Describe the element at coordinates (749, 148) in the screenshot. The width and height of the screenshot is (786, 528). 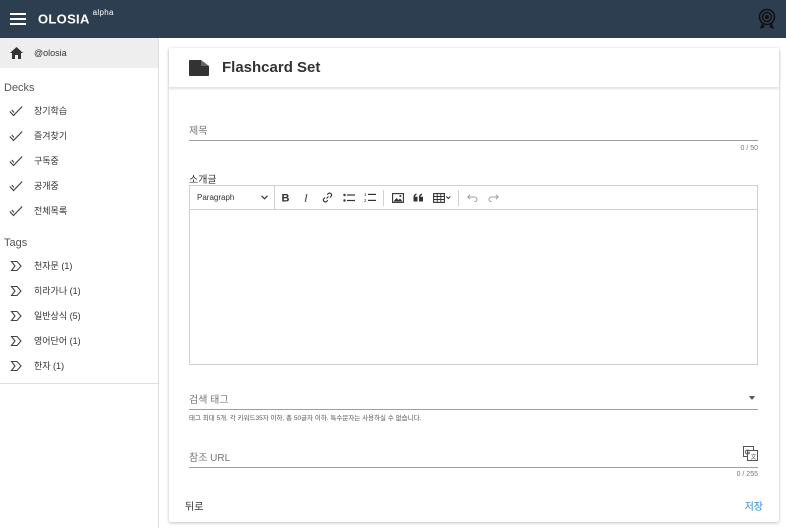
I see `title-counter: 0 / 50` at that location.